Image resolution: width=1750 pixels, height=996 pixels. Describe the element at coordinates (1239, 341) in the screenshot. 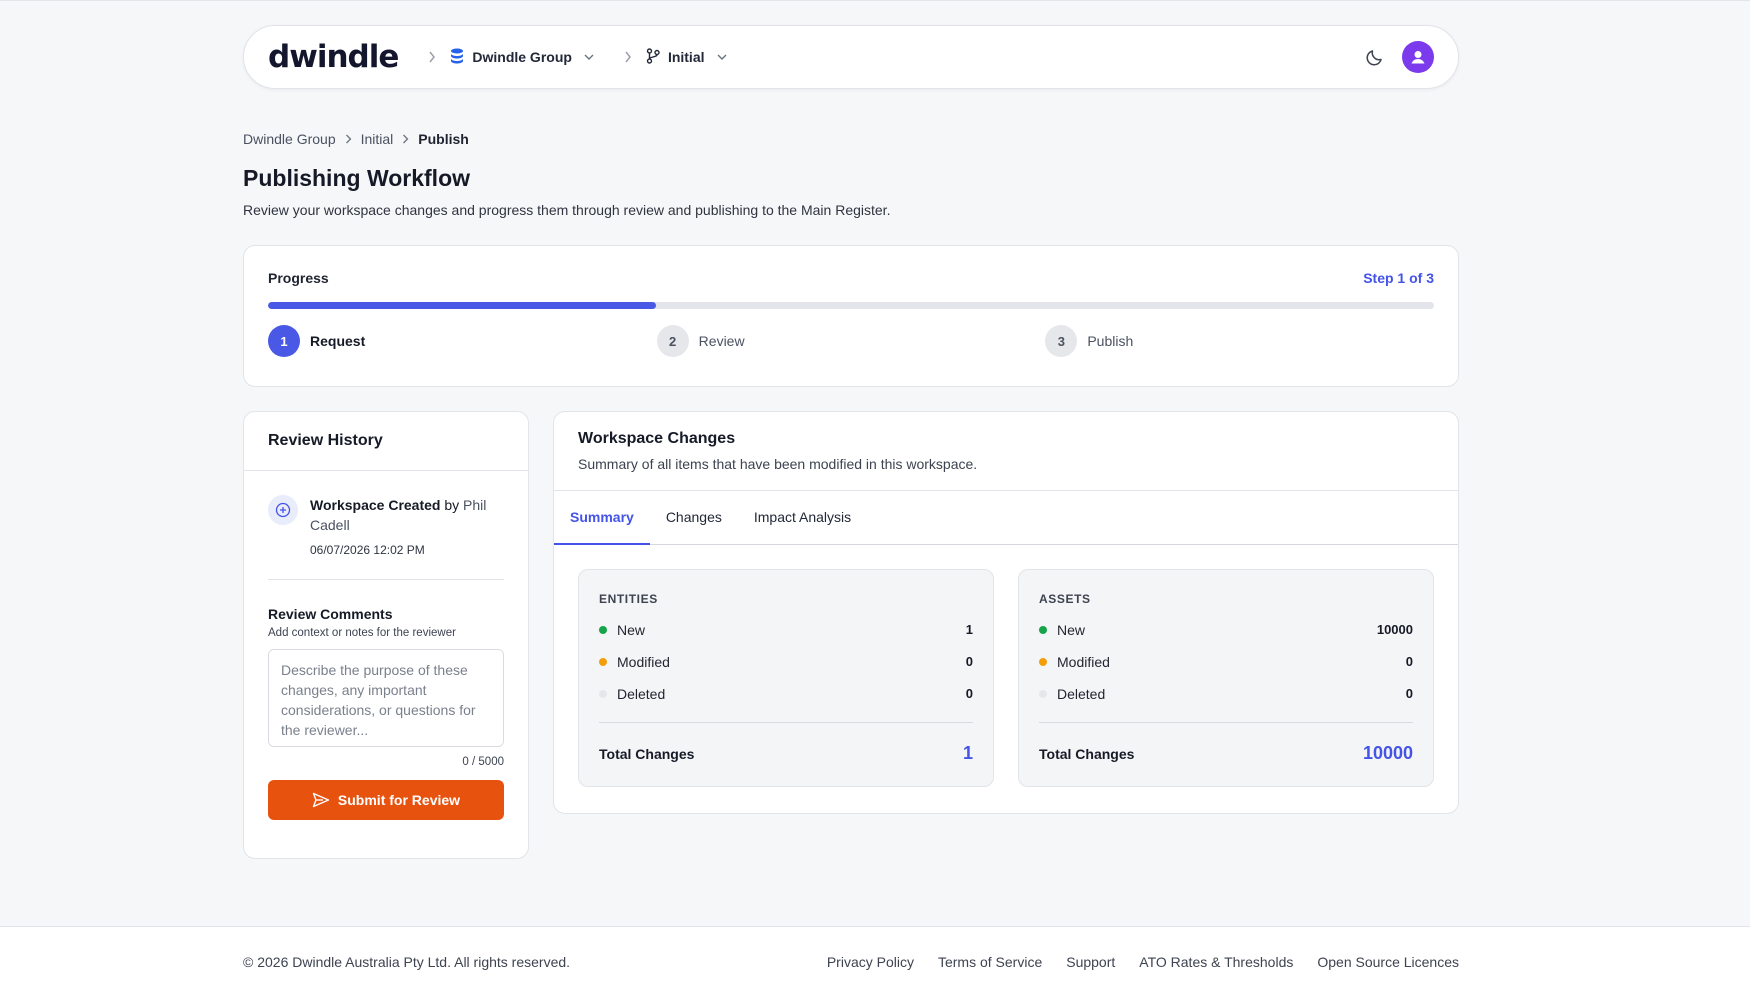

I see `step-publish: 3 Publish` at that location.